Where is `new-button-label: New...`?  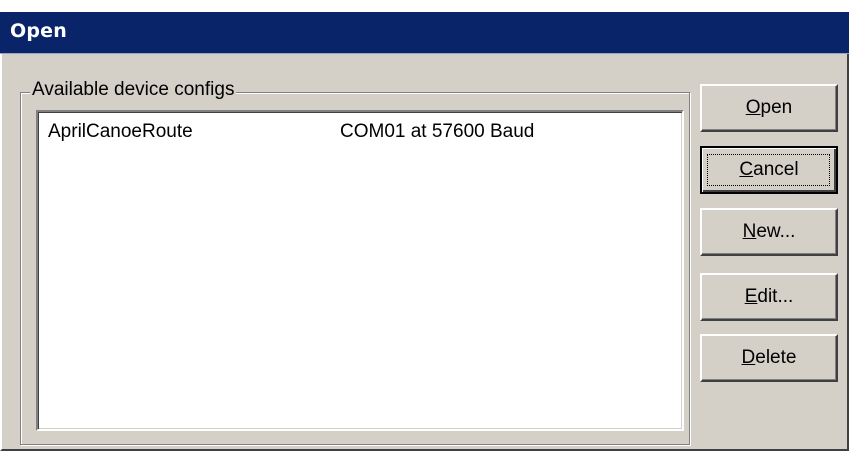
new-button-label: New... is located at coordinates (769, 231).